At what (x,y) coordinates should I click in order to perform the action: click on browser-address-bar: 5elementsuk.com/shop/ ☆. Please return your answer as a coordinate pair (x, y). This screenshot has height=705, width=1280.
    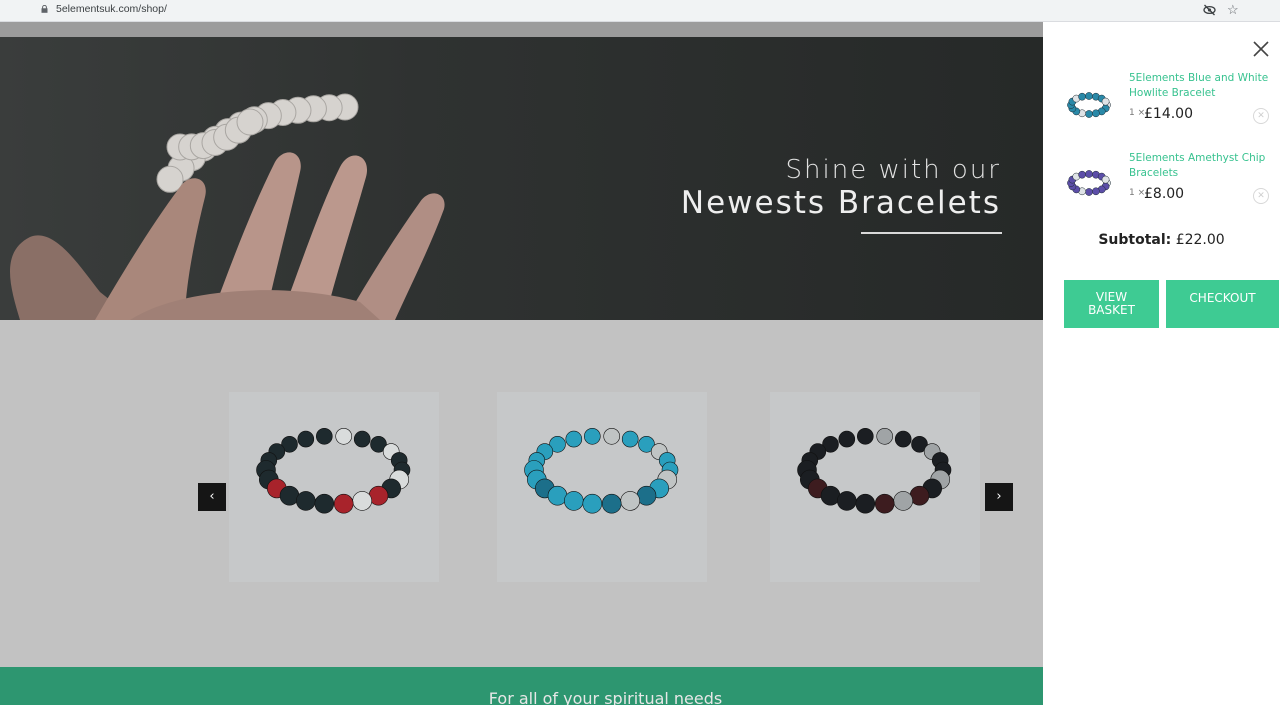
    Looking at the image, I should click on (640, 11).